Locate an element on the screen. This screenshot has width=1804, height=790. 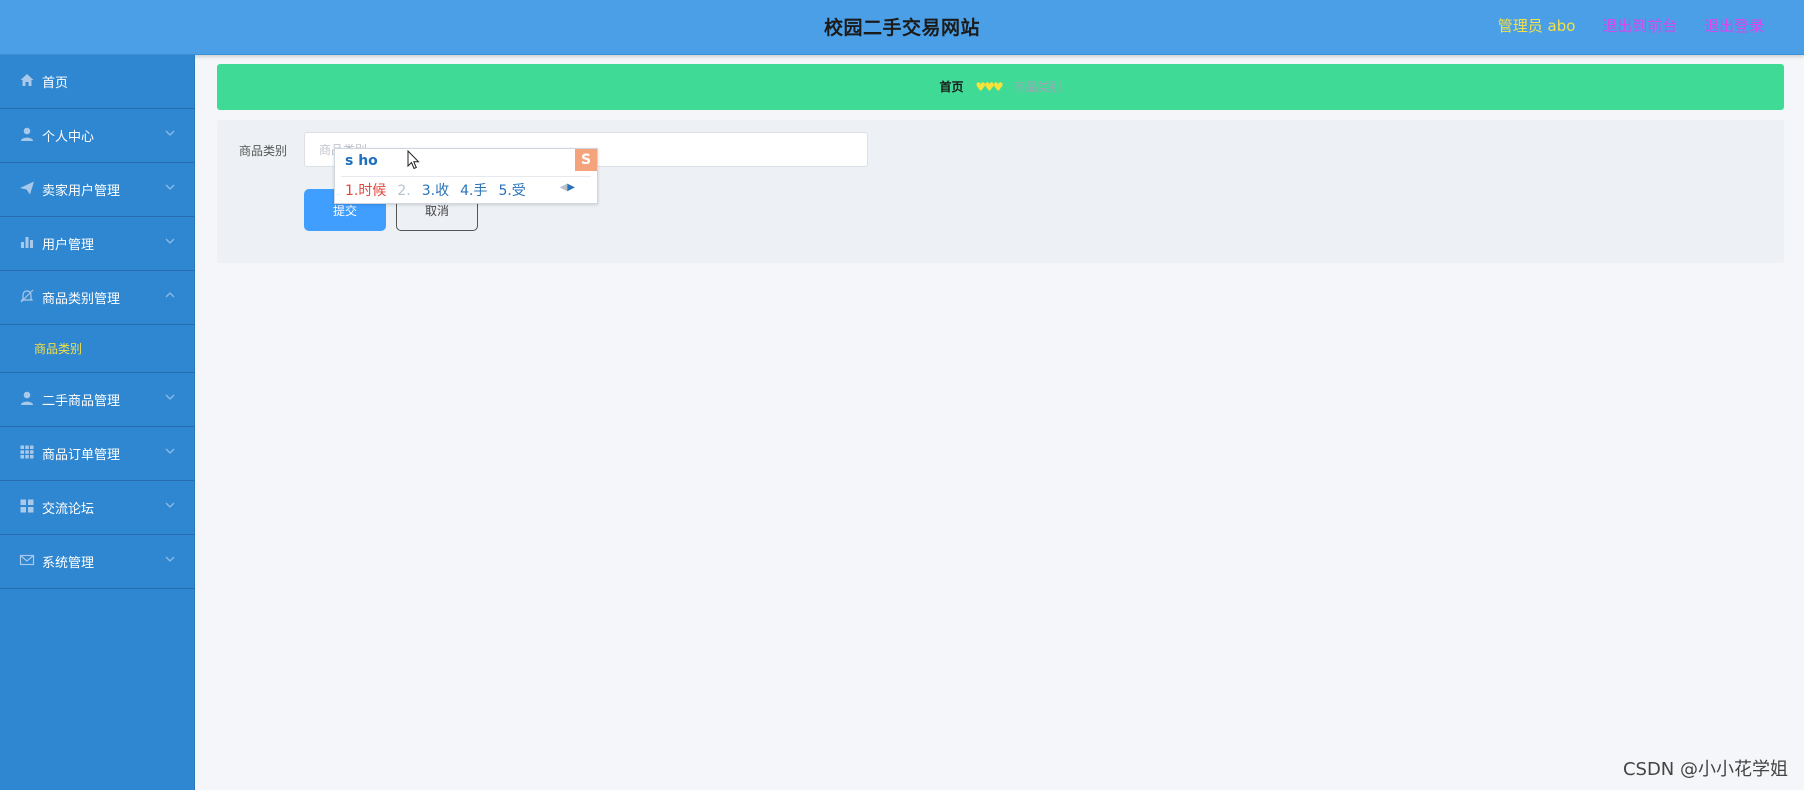
sidebar-item-second-hand-goods: 二手商品管理 is located at coordinates (97, 400).